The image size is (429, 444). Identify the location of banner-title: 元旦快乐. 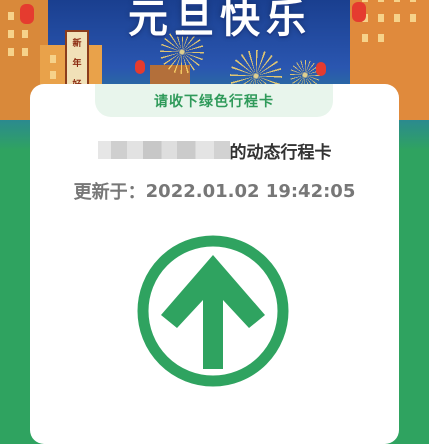
(220, 21).